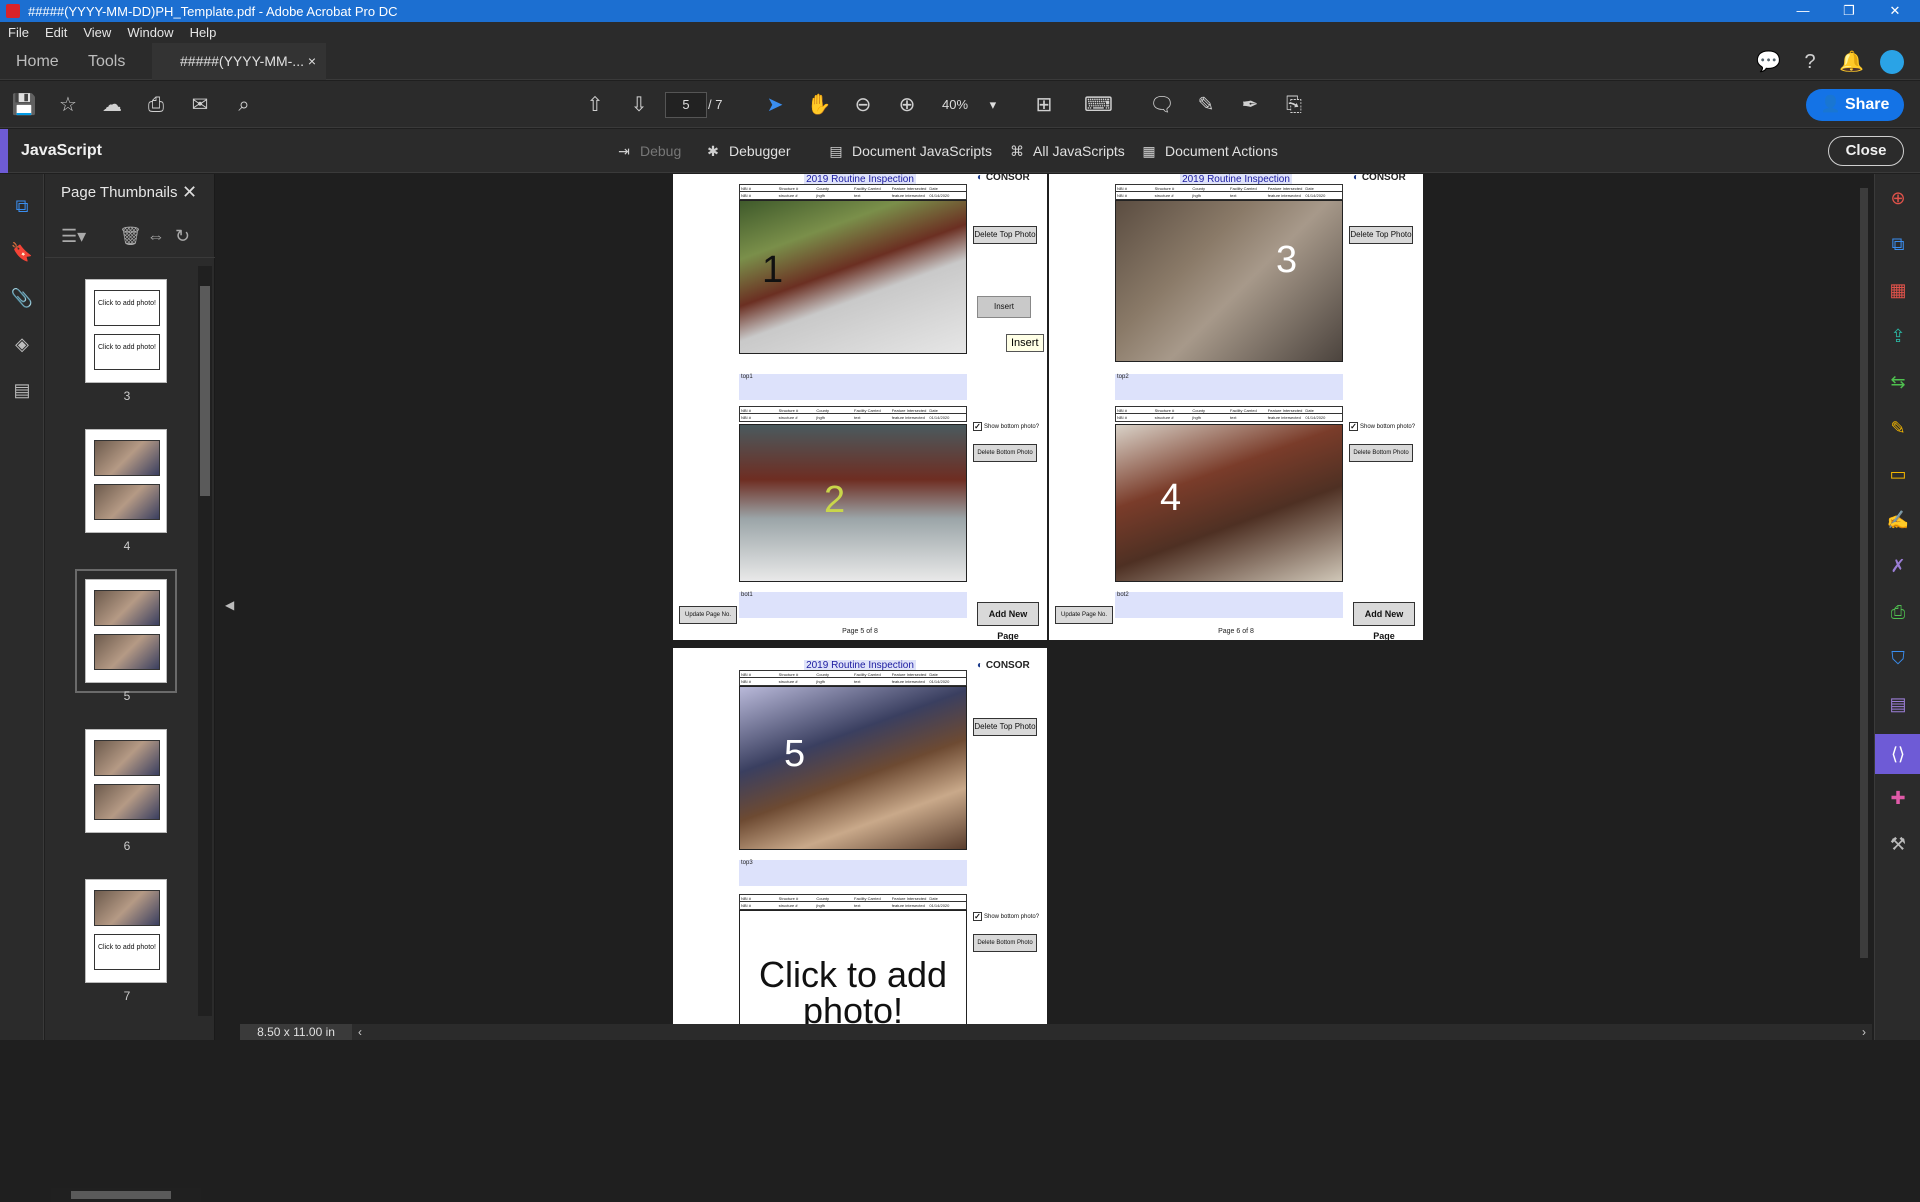  I want to click on organize-pages-icon: ▦, so click(1898, 290).